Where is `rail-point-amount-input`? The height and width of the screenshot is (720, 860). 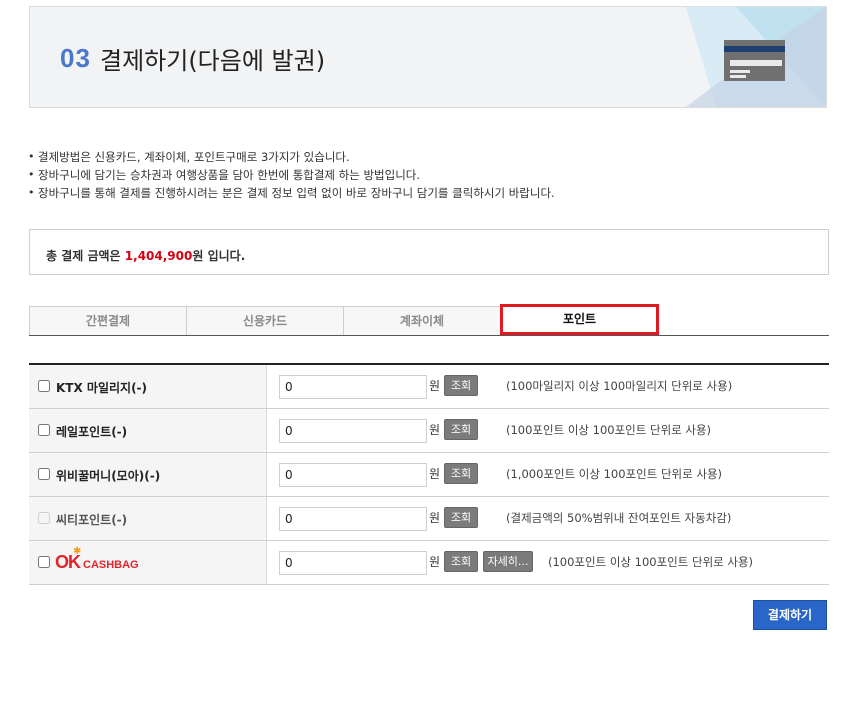
rail-point-amount-input is located at coordinates (353, 431).